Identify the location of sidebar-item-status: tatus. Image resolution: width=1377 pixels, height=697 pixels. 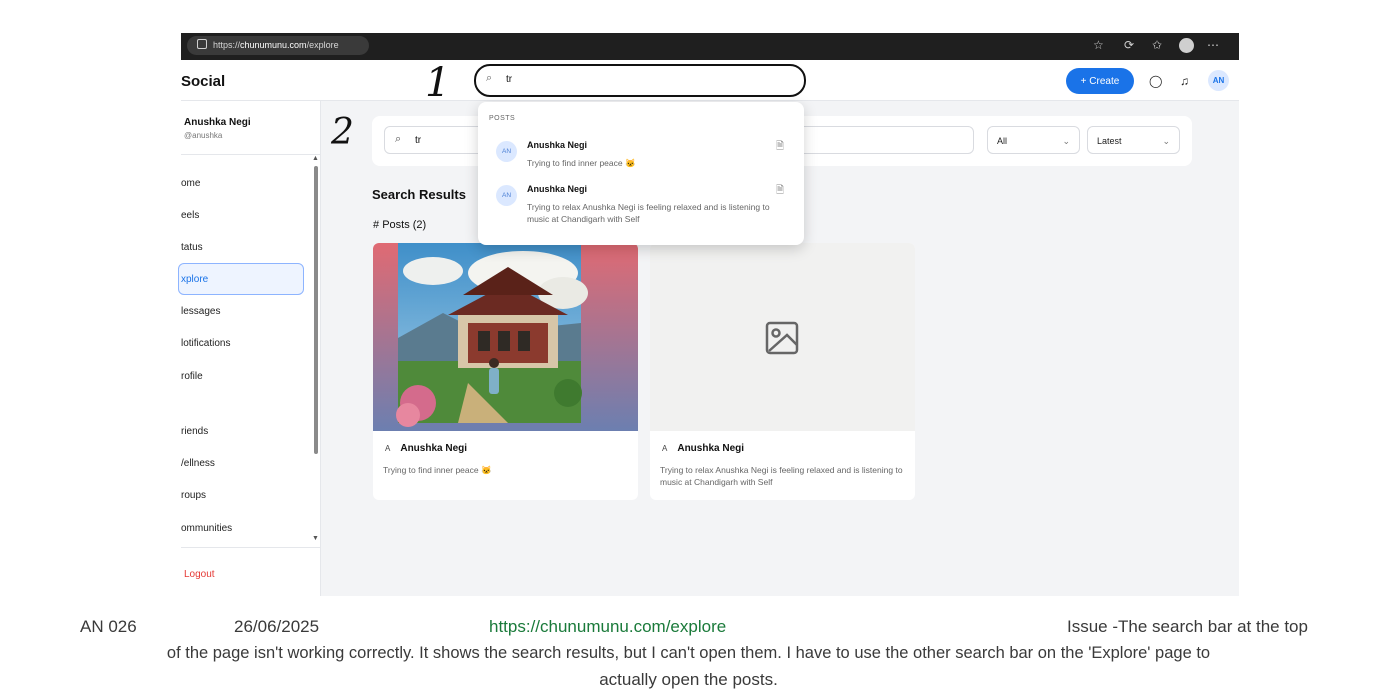
(192, 247).